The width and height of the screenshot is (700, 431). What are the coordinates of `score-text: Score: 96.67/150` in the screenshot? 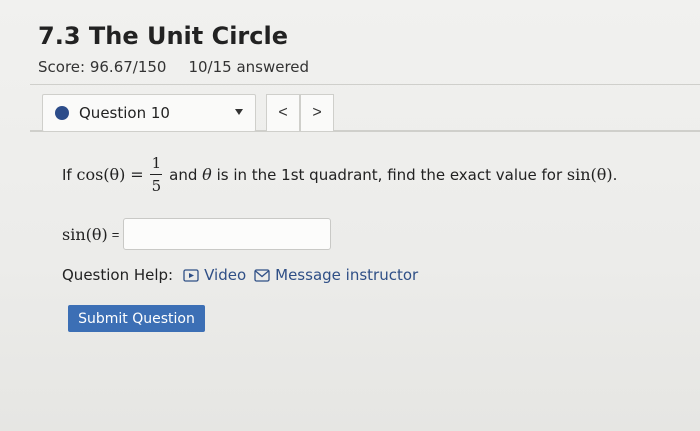 It's located at (102, 67).